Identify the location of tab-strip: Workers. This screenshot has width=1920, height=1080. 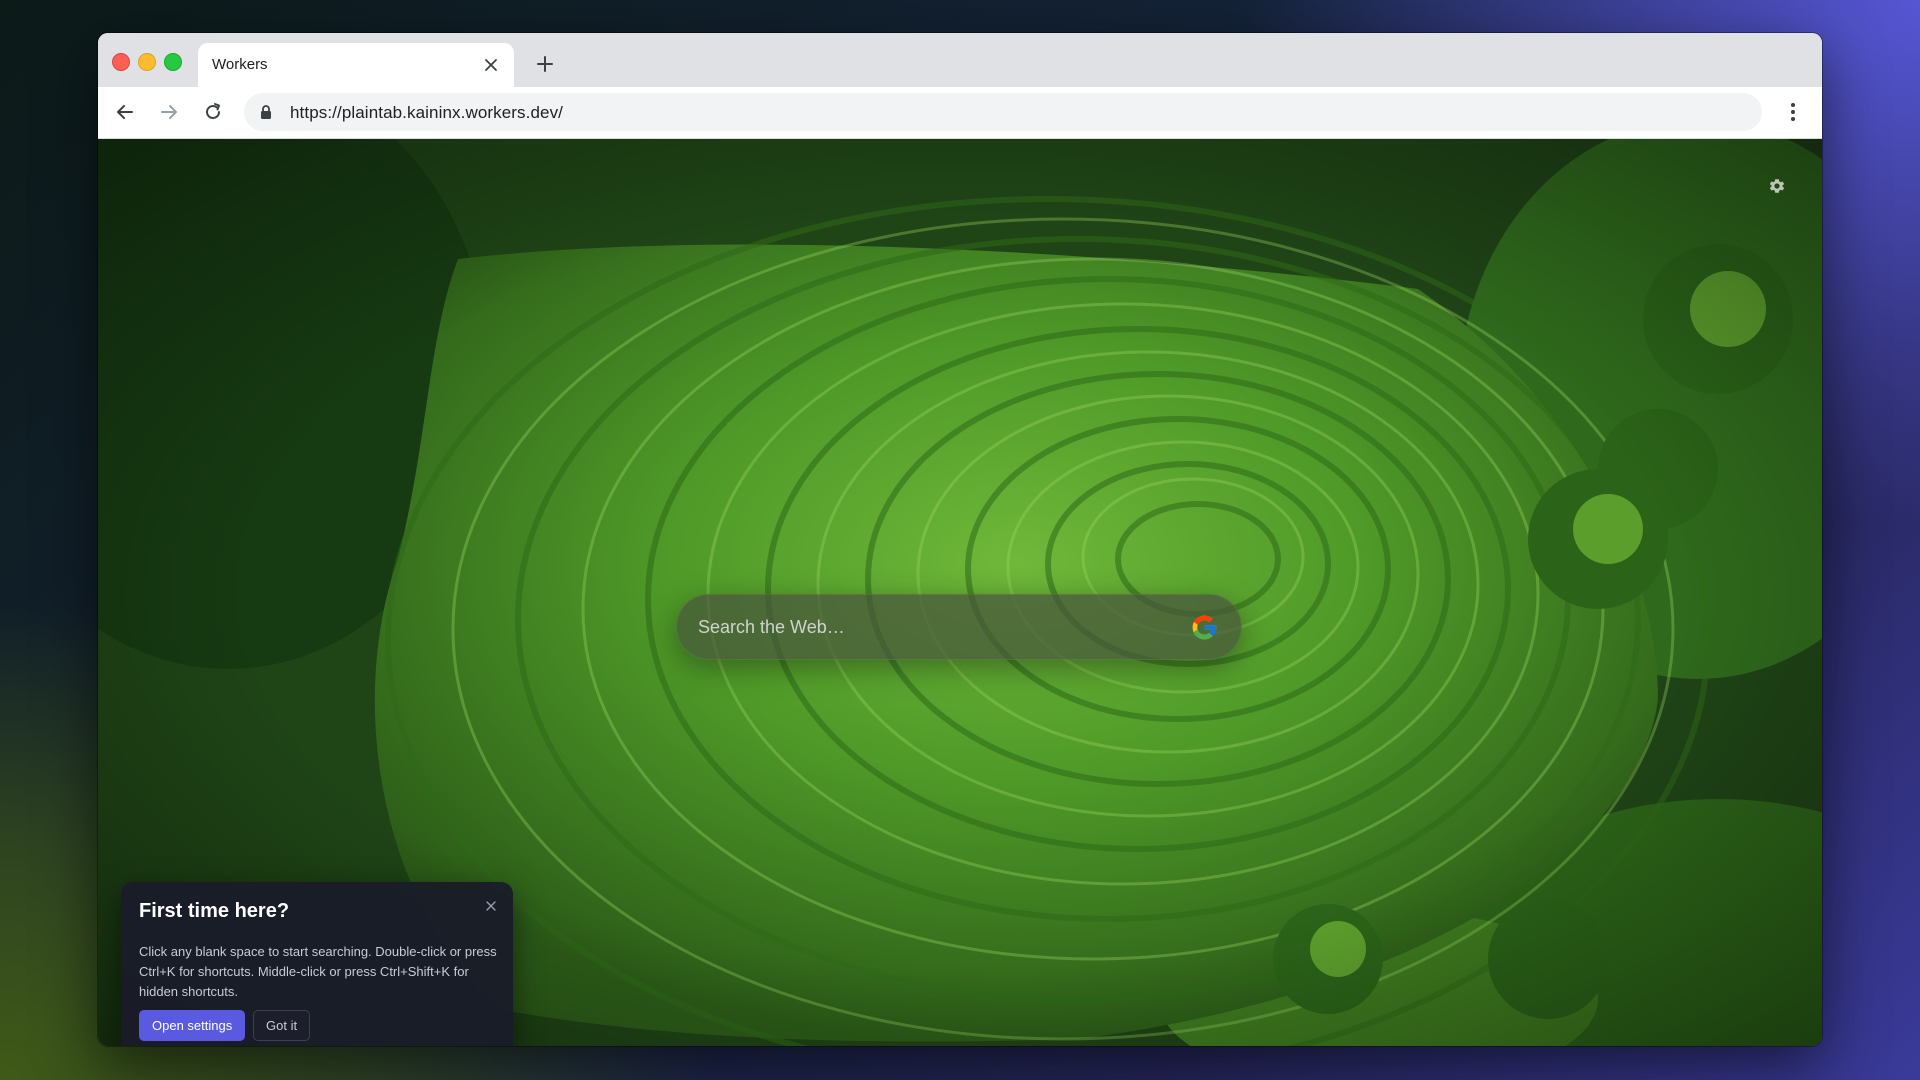
(960, 60).